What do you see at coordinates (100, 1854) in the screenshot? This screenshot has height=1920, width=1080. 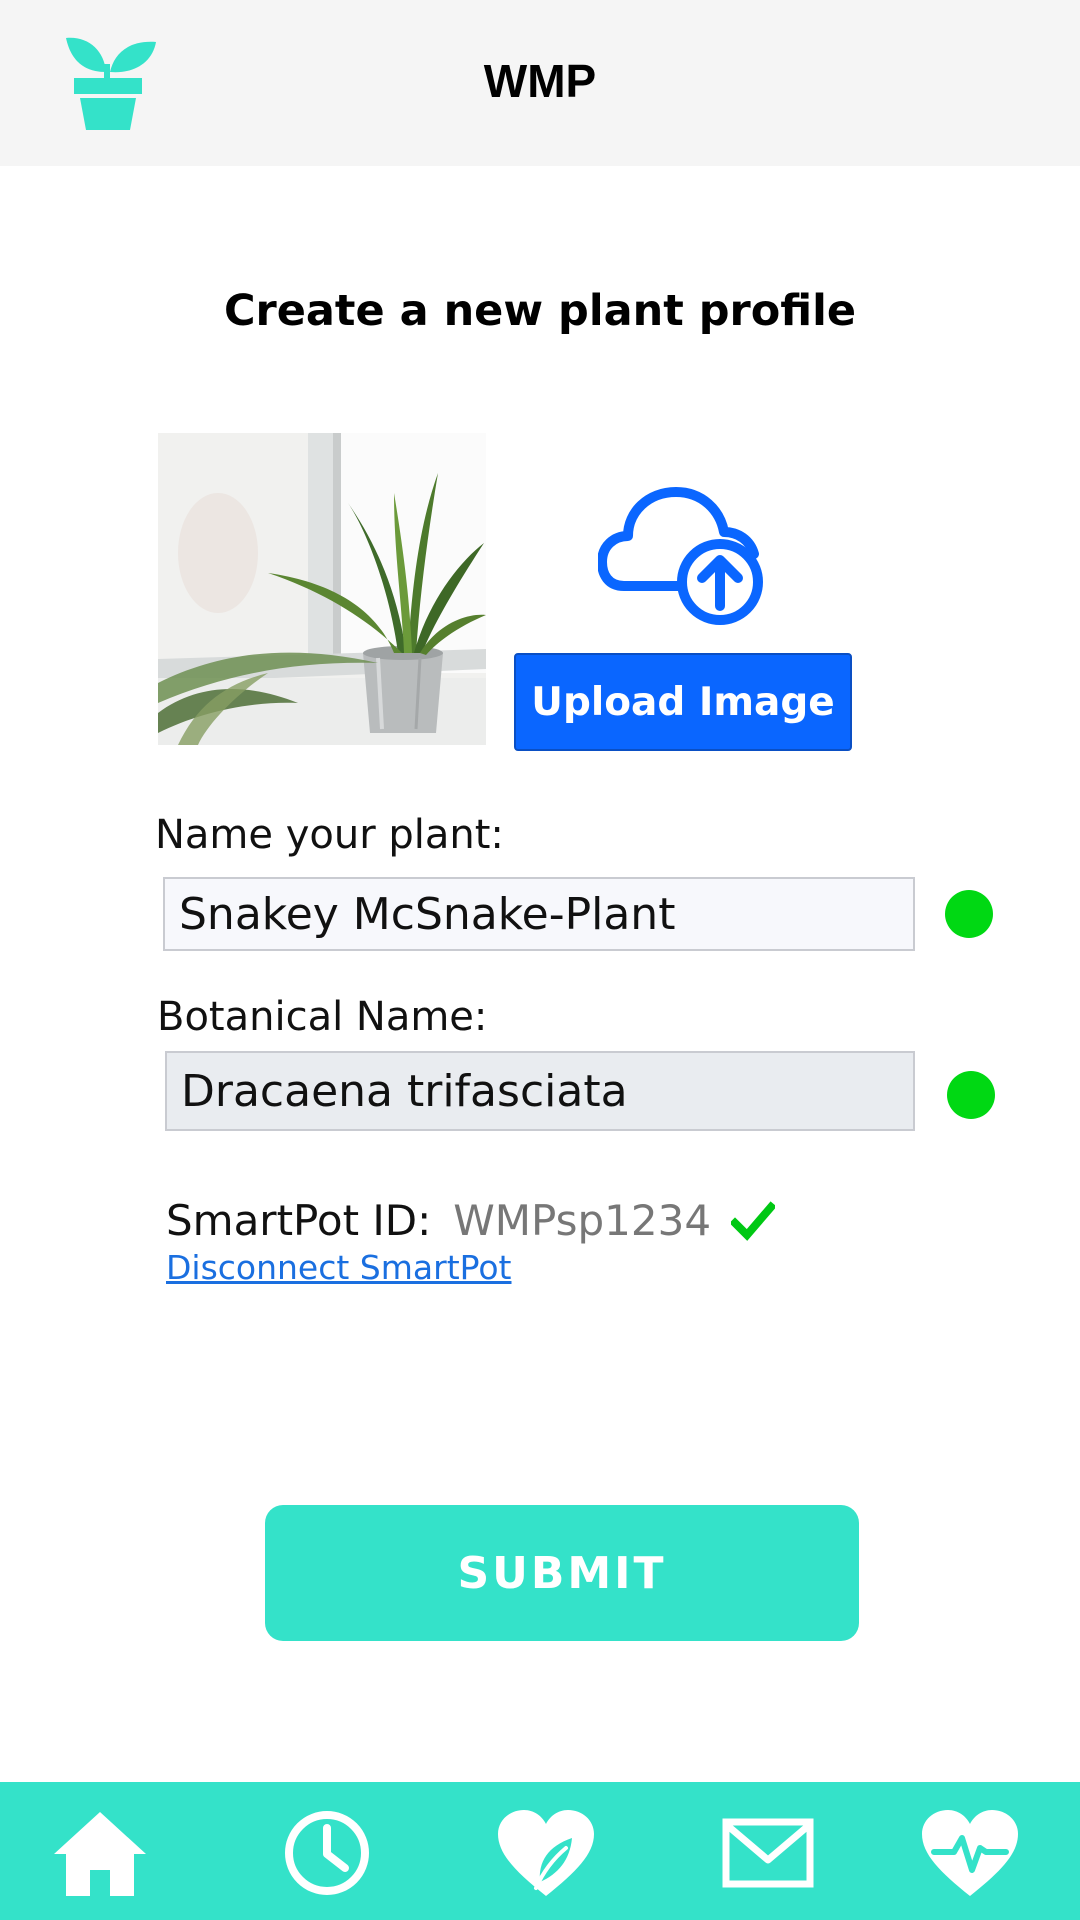 I see `home-icon` at bounding box center [100, 1854].